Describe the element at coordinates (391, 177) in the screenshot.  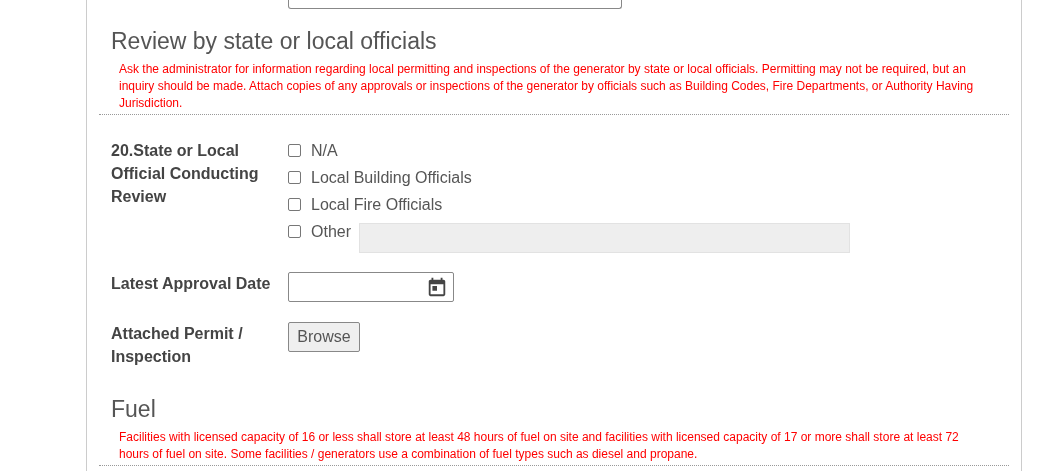
I see `option-label: Local Building Officials` at that location.